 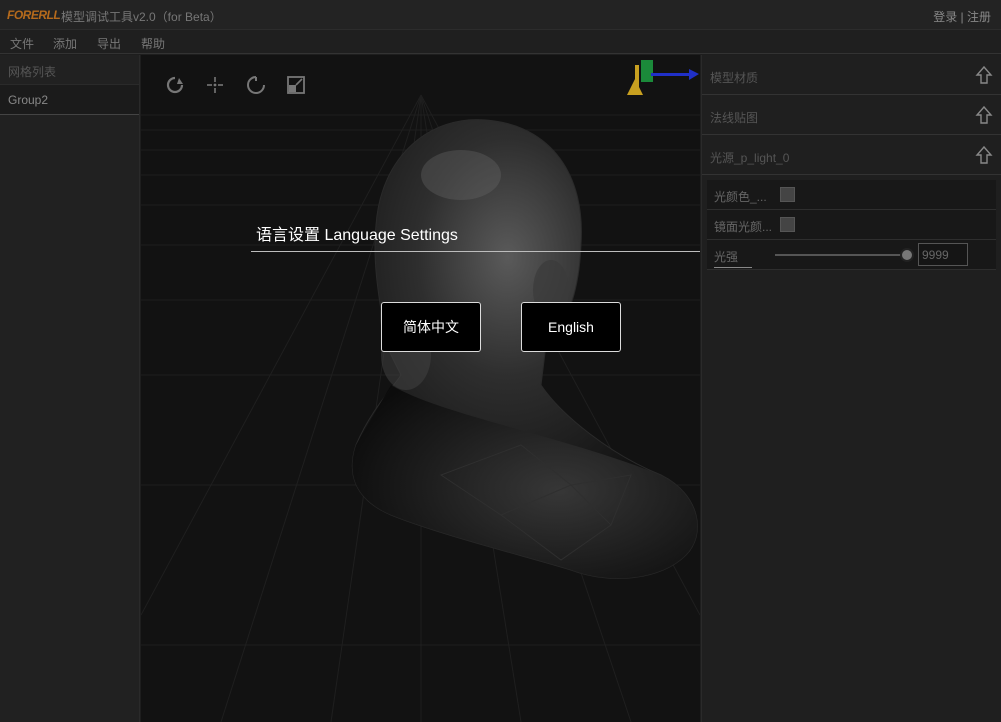 I want to click on section-light-label: 光源_p_light_0, so click(x=750, y=158).